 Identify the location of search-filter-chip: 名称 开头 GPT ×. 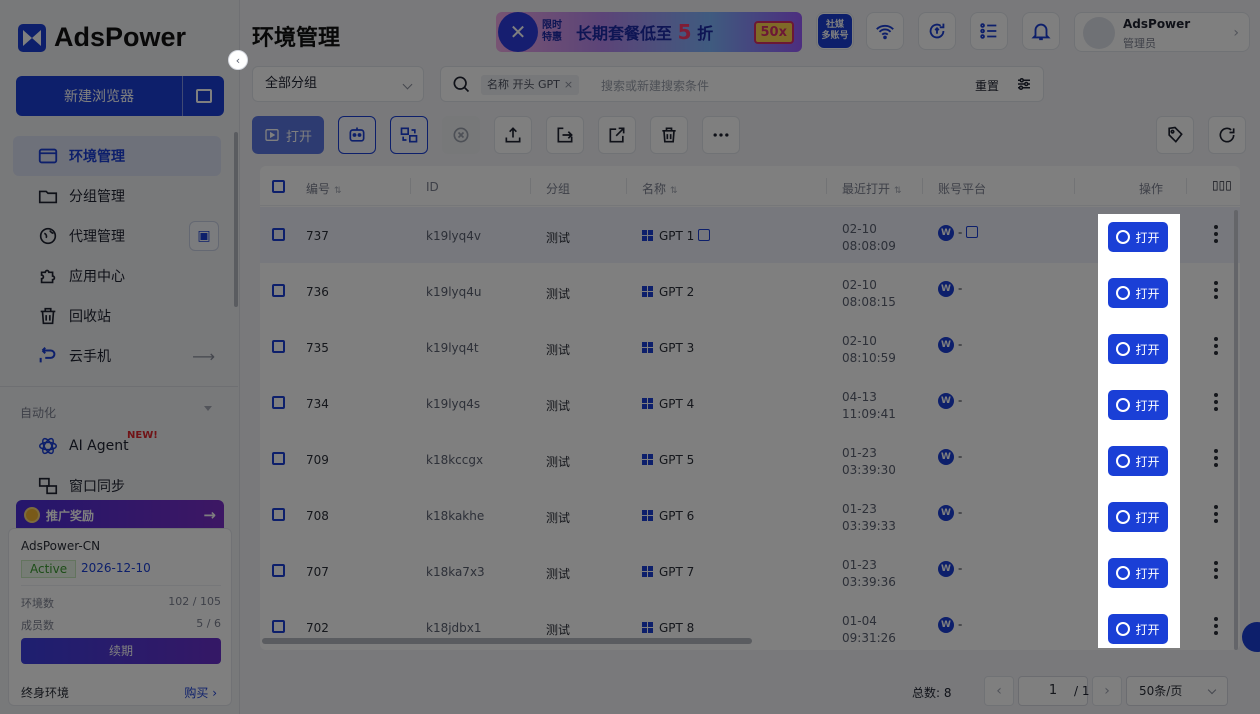
(530, 85).